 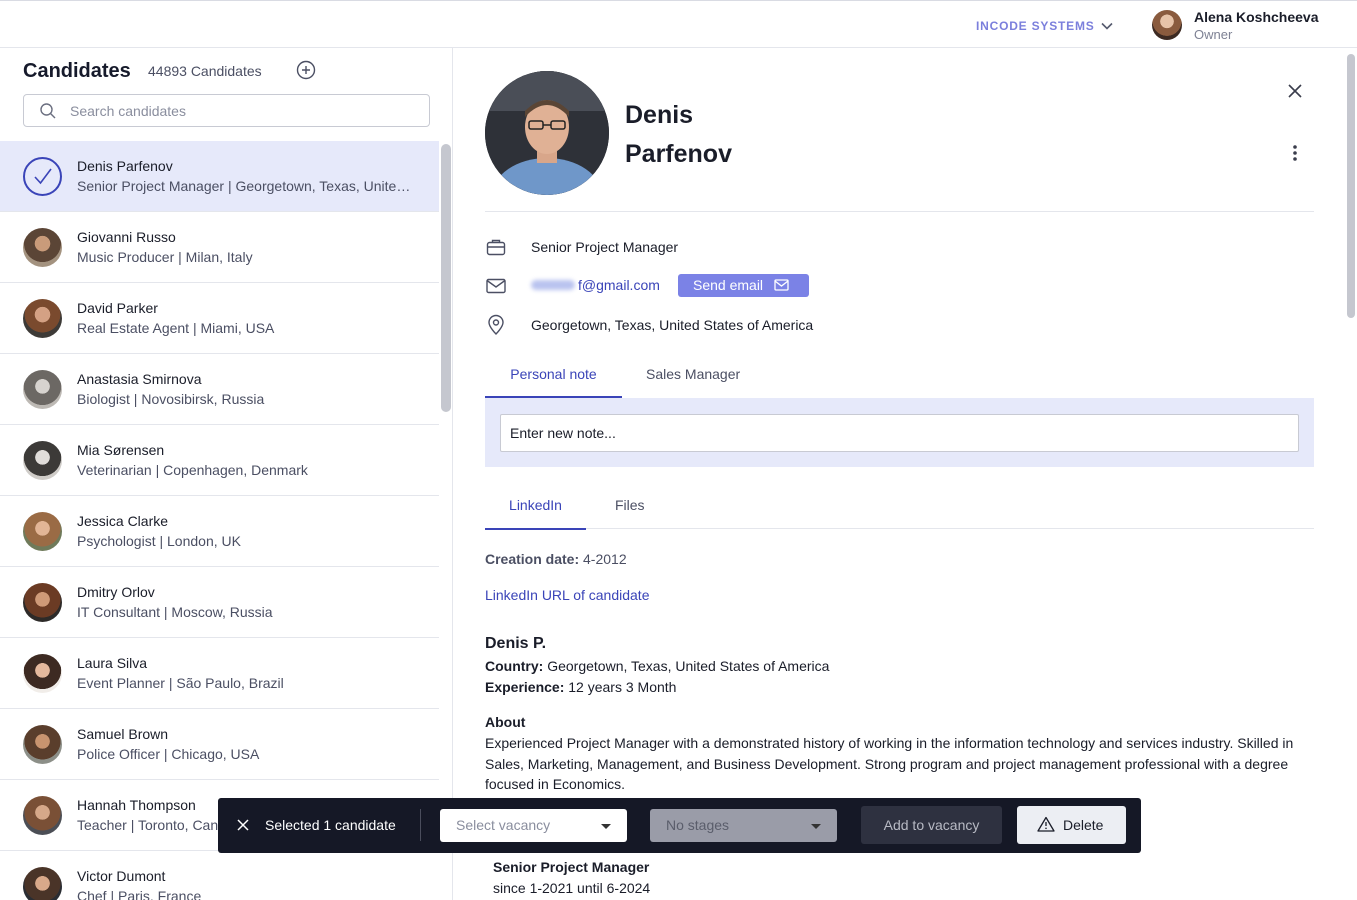 What do you see at coordinates (136, 805) in the screenshot?
I see `candidate-name: Hannah Thompson` at bounding box center [136, 805].